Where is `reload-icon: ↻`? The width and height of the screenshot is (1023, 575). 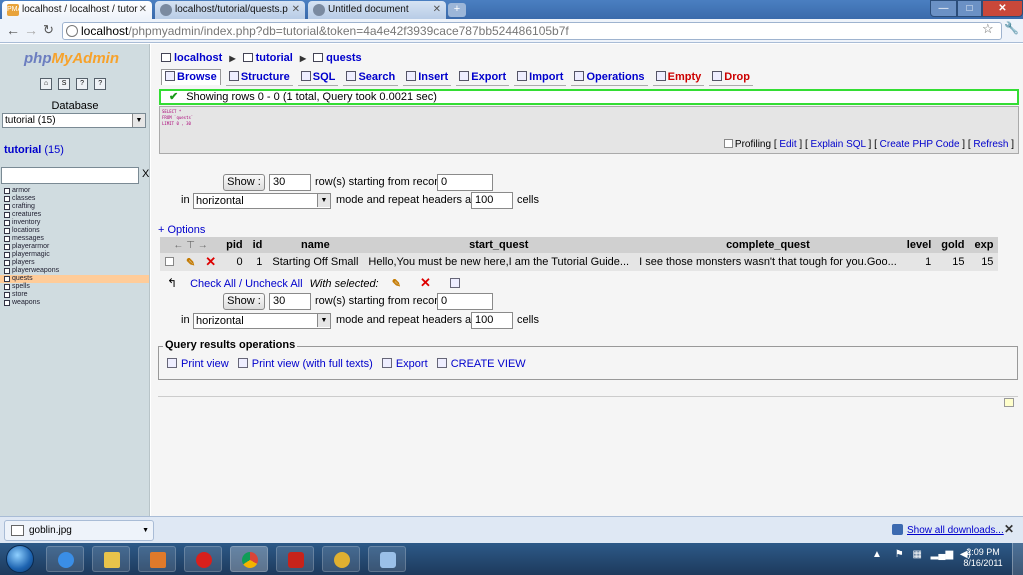
reload-icon: ↻ is located at coordinates (48, 30).